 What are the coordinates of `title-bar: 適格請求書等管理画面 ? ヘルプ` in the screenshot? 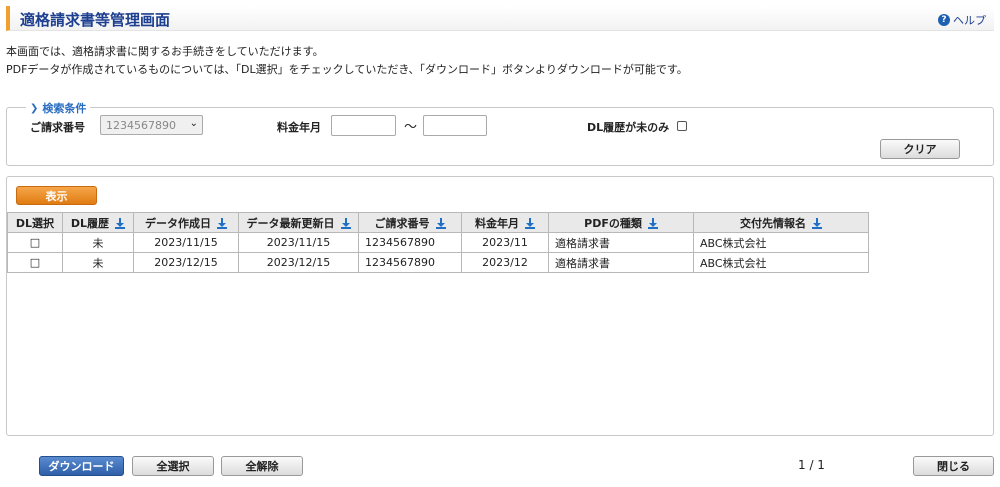 It's located at (500, 18).